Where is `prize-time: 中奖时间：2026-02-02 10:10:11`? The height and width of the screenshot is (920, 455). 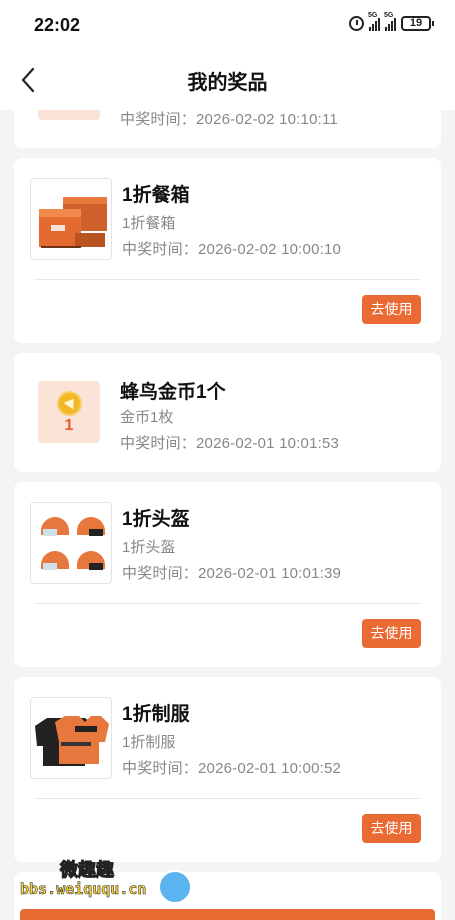 prize-time: 中奖时间：2026-02-02 10:10:11 is located at coordinates (229, 119).